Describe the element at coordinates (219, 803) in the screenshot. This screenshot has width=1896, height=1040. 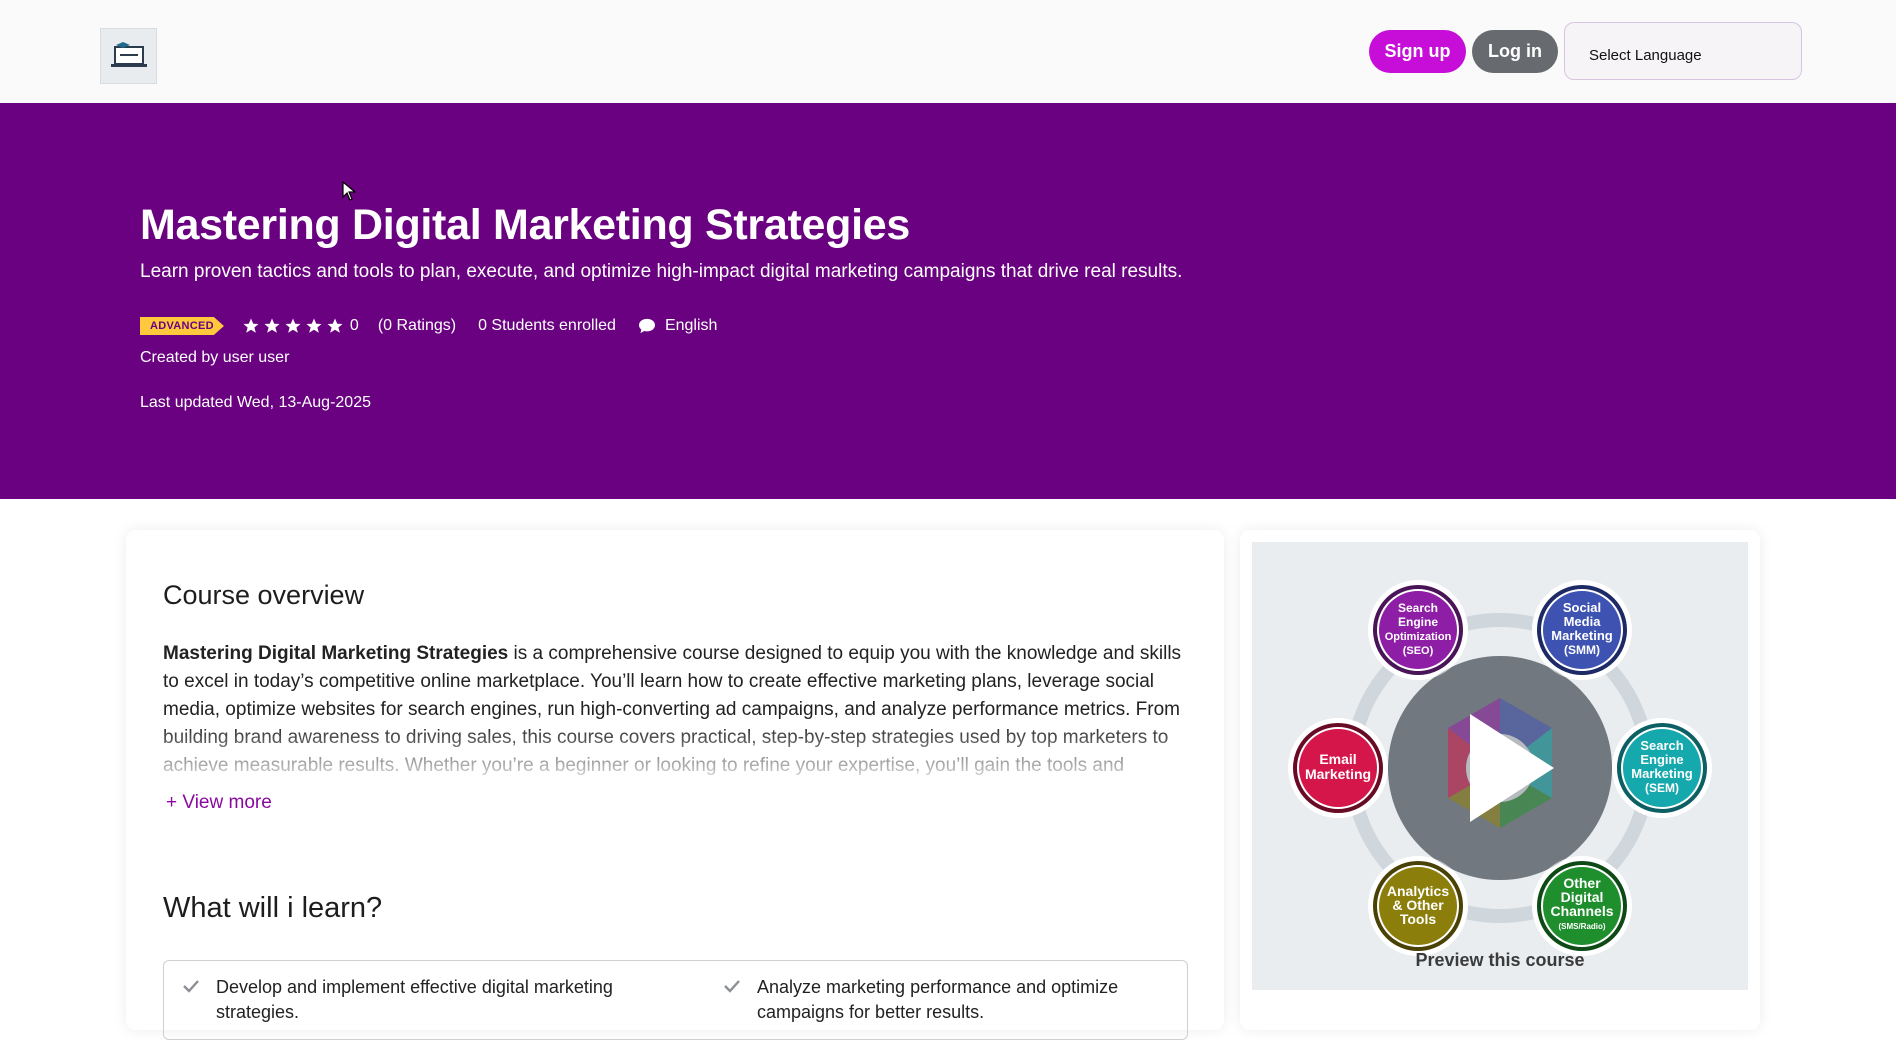
I see `view-more-link: + View more` at that location.